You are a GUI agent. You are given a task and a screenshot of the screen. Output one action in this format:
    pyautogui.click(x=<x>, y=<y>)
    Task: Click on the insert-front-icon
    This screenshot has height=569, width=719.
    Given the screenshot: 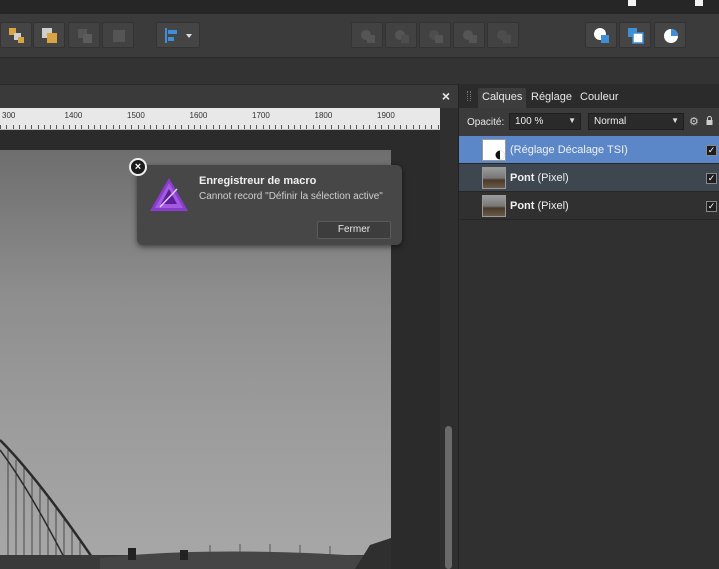 What is the action you would take?
    pyautogui.click(x=601, y=35)
    